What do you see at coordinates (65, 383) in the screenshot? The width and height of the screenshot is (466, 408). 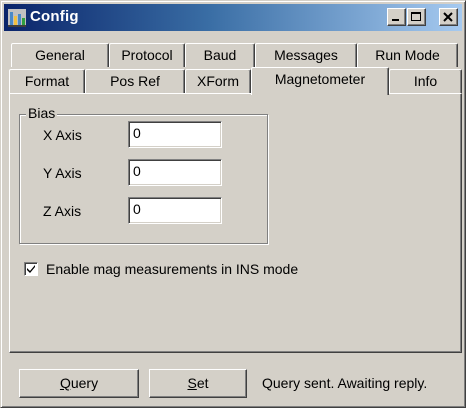 I see `query-accel: Q` at bounding box center [65, 383].